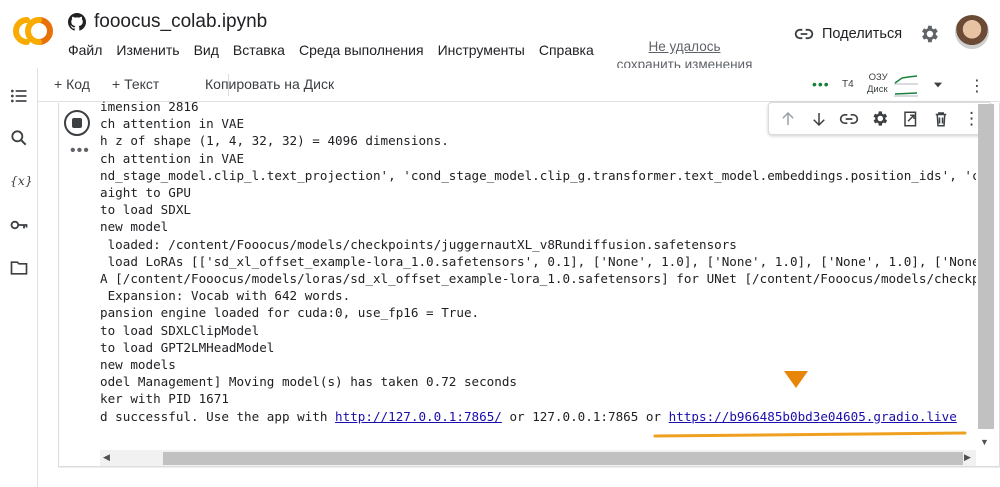  I want to click on menu-insert: Вставка, so click(259, 50).